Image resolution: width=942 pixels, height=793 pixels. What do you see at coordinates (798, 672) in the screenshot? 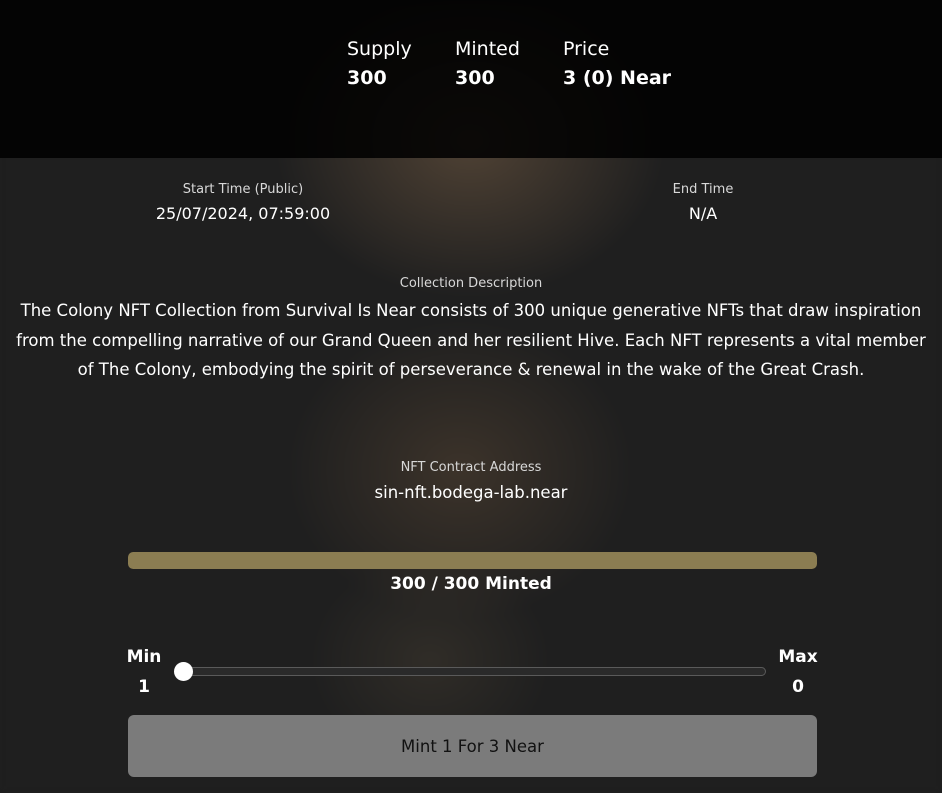
I see `quantity-max: Max 0` at bounding box center [798, 672].